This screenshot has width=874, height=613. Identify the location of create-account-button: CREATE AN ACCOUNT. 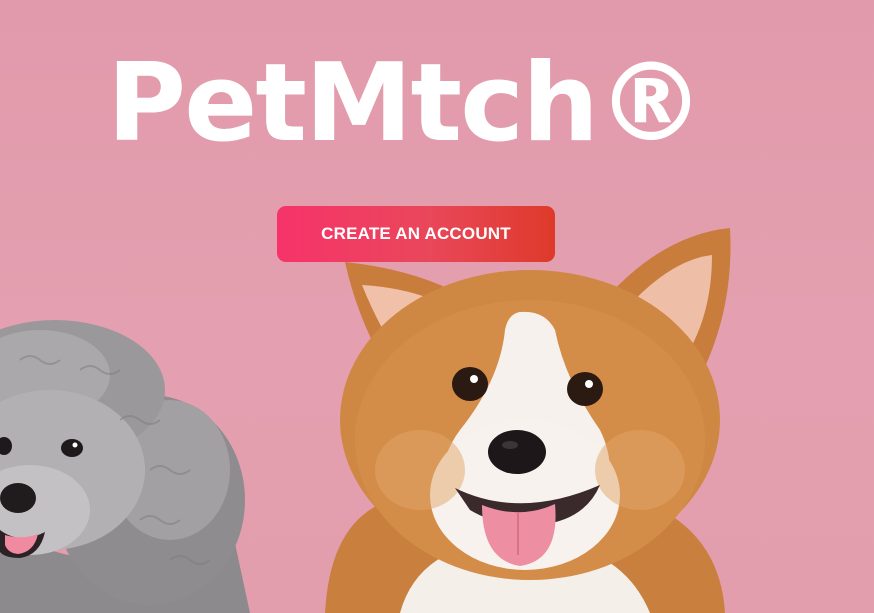
(416, 234).